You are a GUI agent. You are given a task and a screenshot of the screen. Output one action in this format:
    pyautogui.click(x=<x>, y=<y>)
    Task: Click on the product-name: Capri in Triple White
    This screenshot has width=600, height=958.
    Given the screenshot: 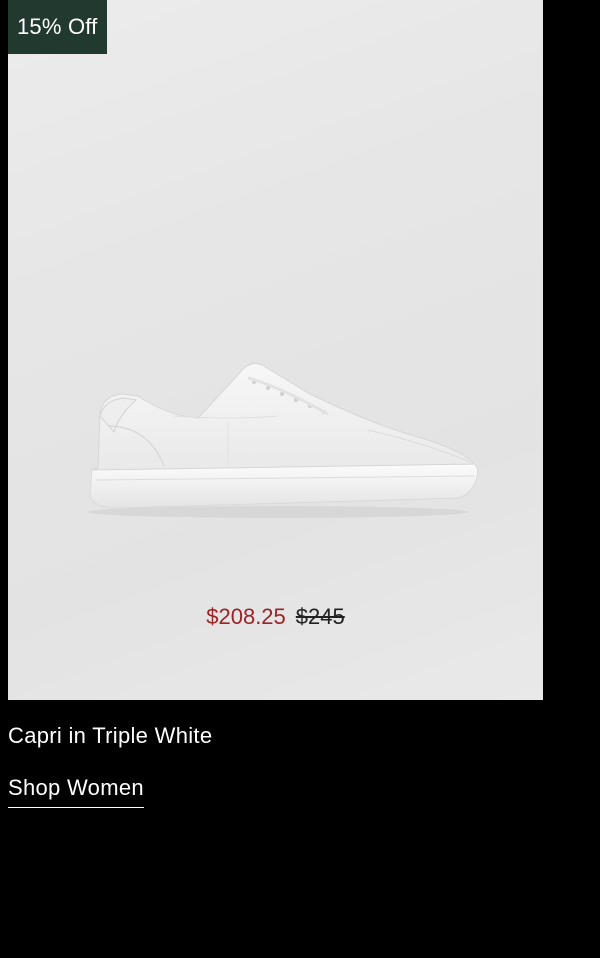 What is the action you would take?
    pyautogui.click(x=110, y=736)
    